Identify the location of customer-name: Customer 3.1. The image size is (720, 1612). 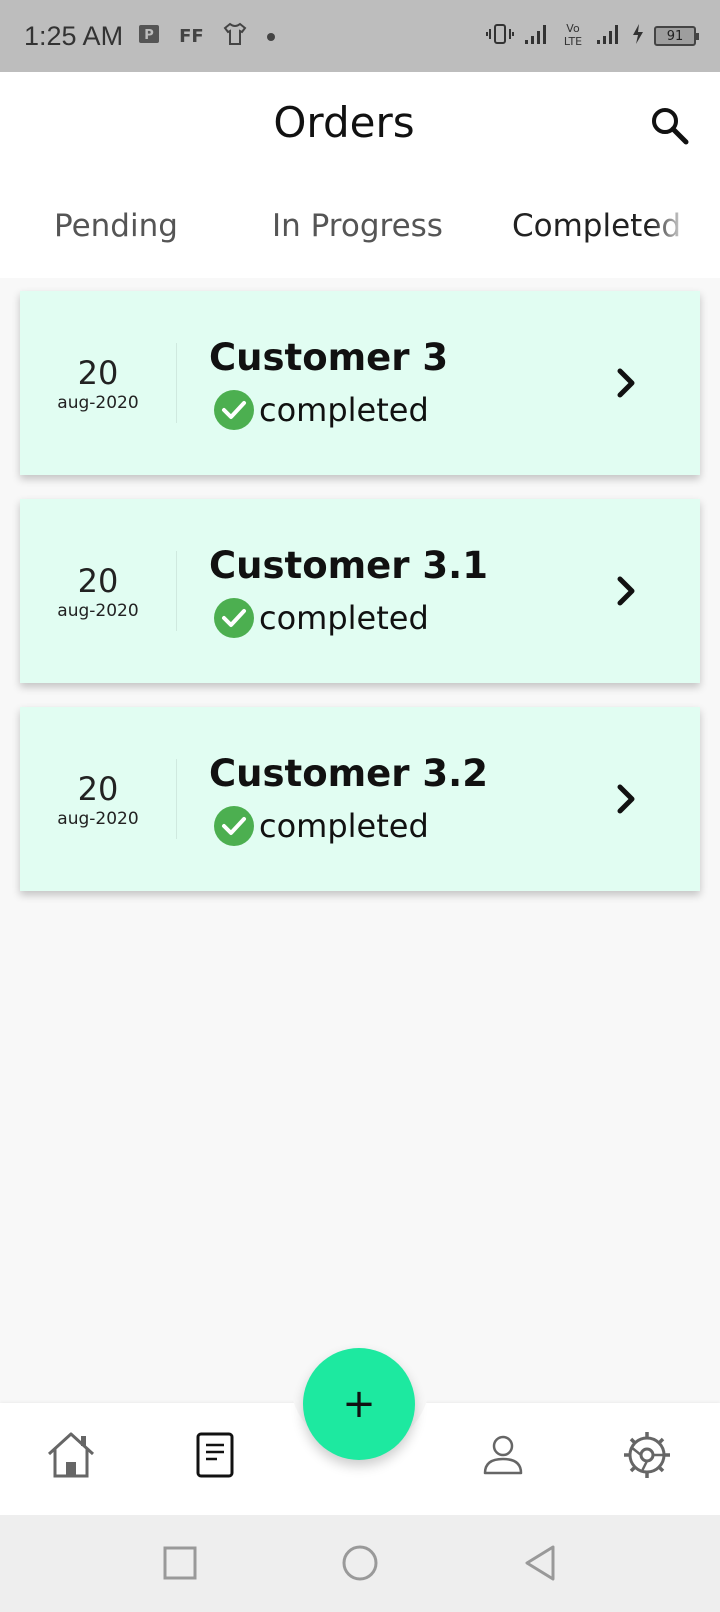
(348, 565).